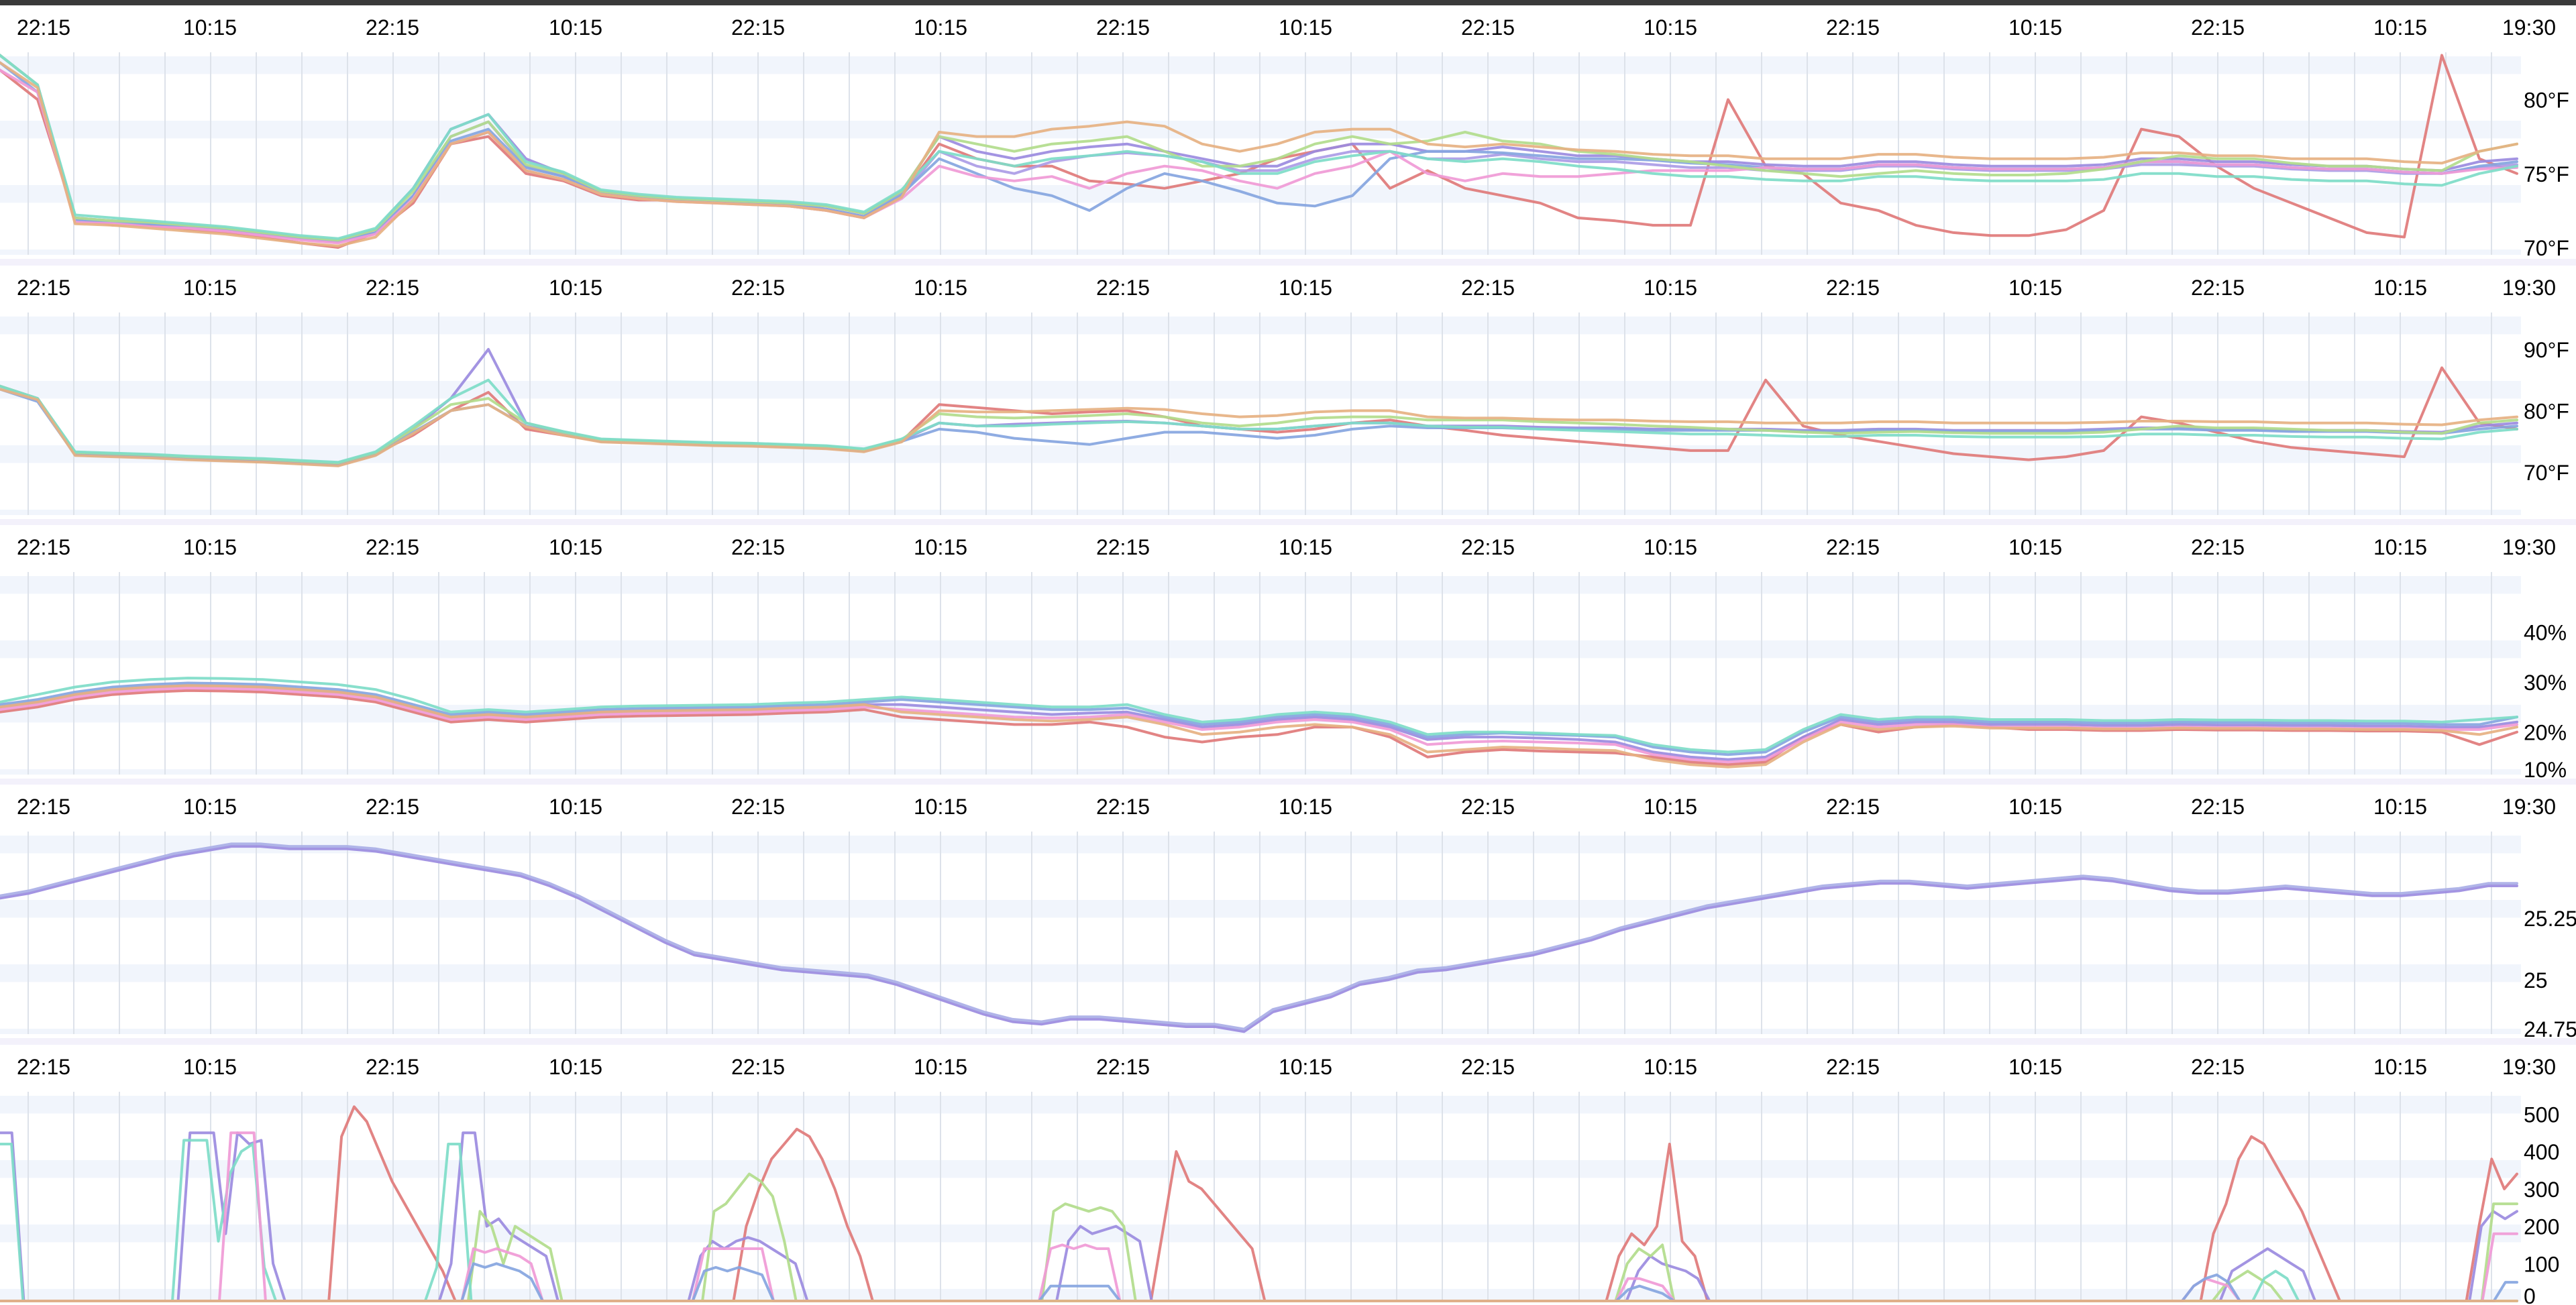 The image size is (2576, 1305). I want to click on y-tick-label: 10%, so click(2545, 768).